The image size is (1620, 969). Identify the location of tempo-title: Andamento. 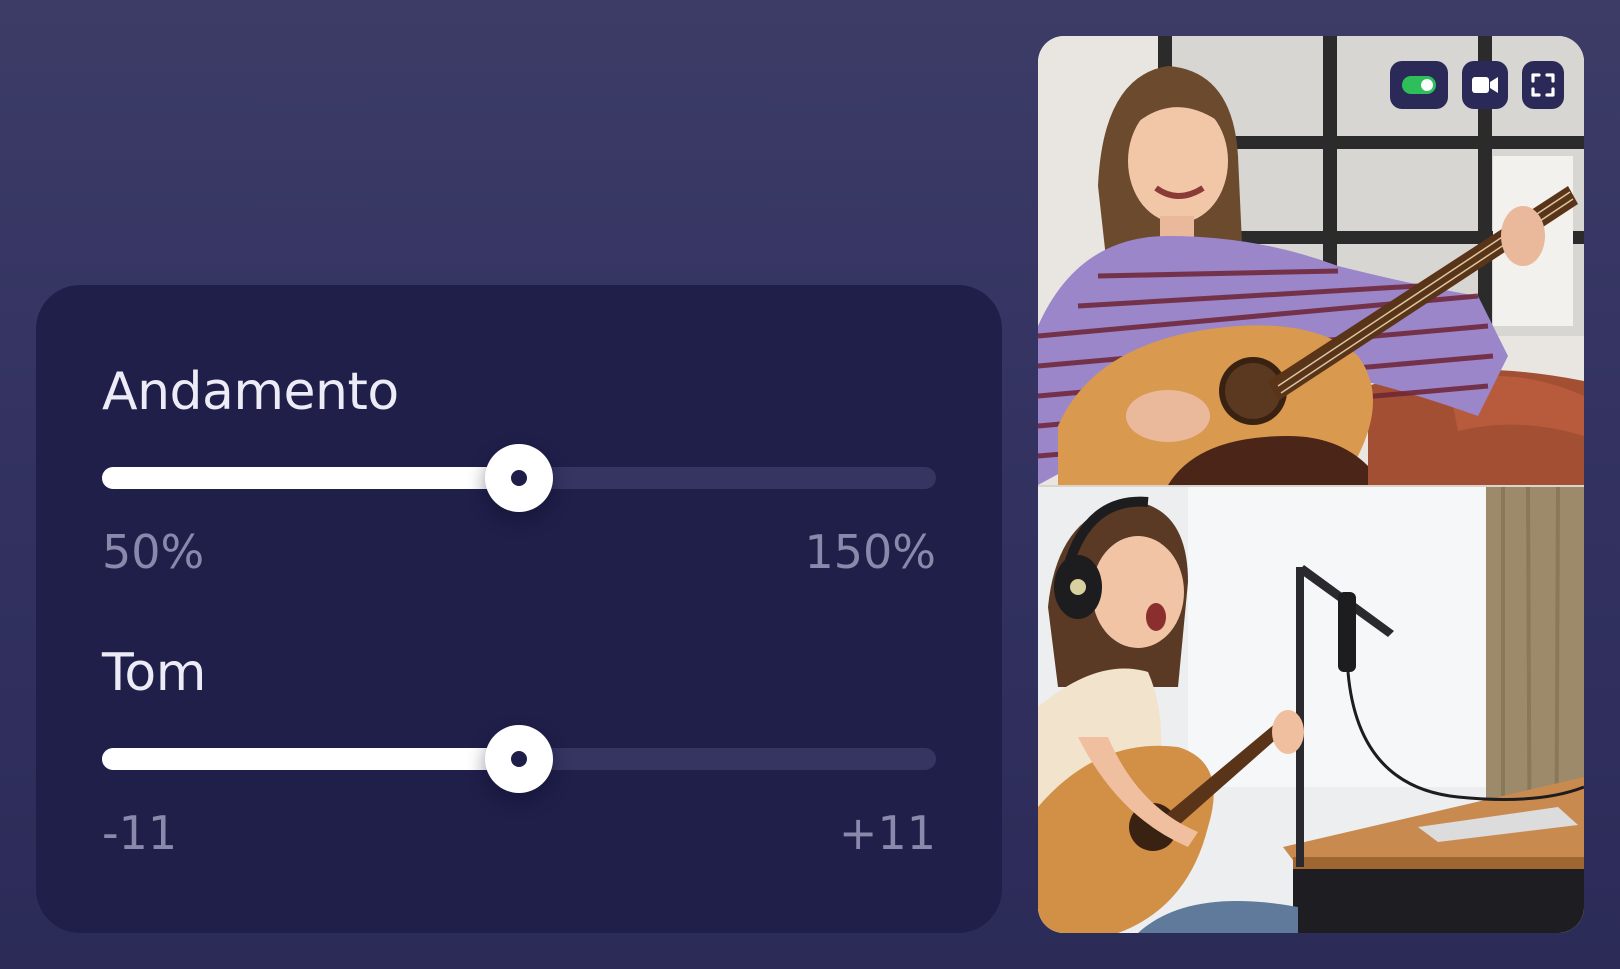
(250, 392).